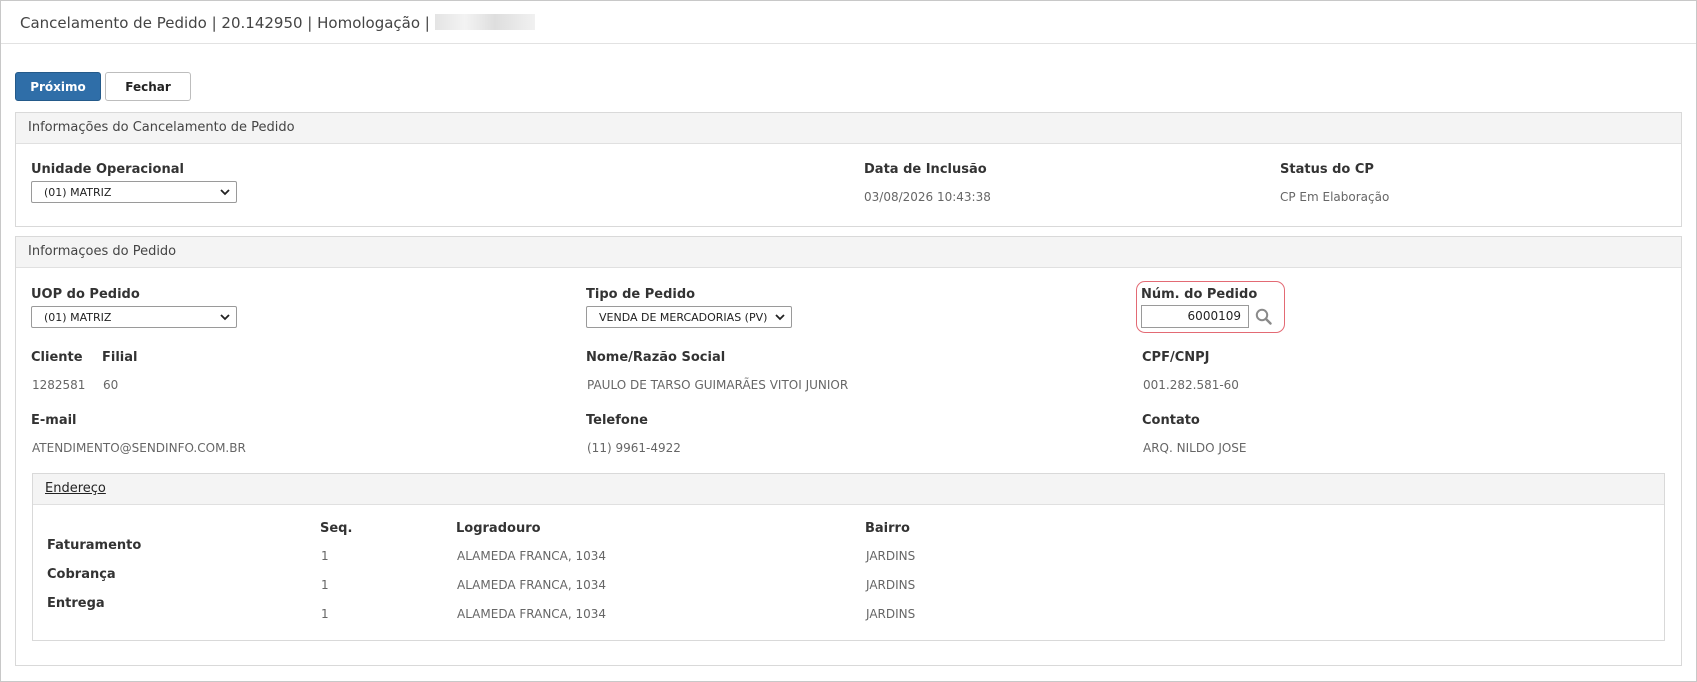 The width and height of the screenshot is (1697, 682). What do you see at coordinates (634, 448) in the screenshot?
I see `phone-value: (11) 9961-4922` at bounding box center [634, 448].